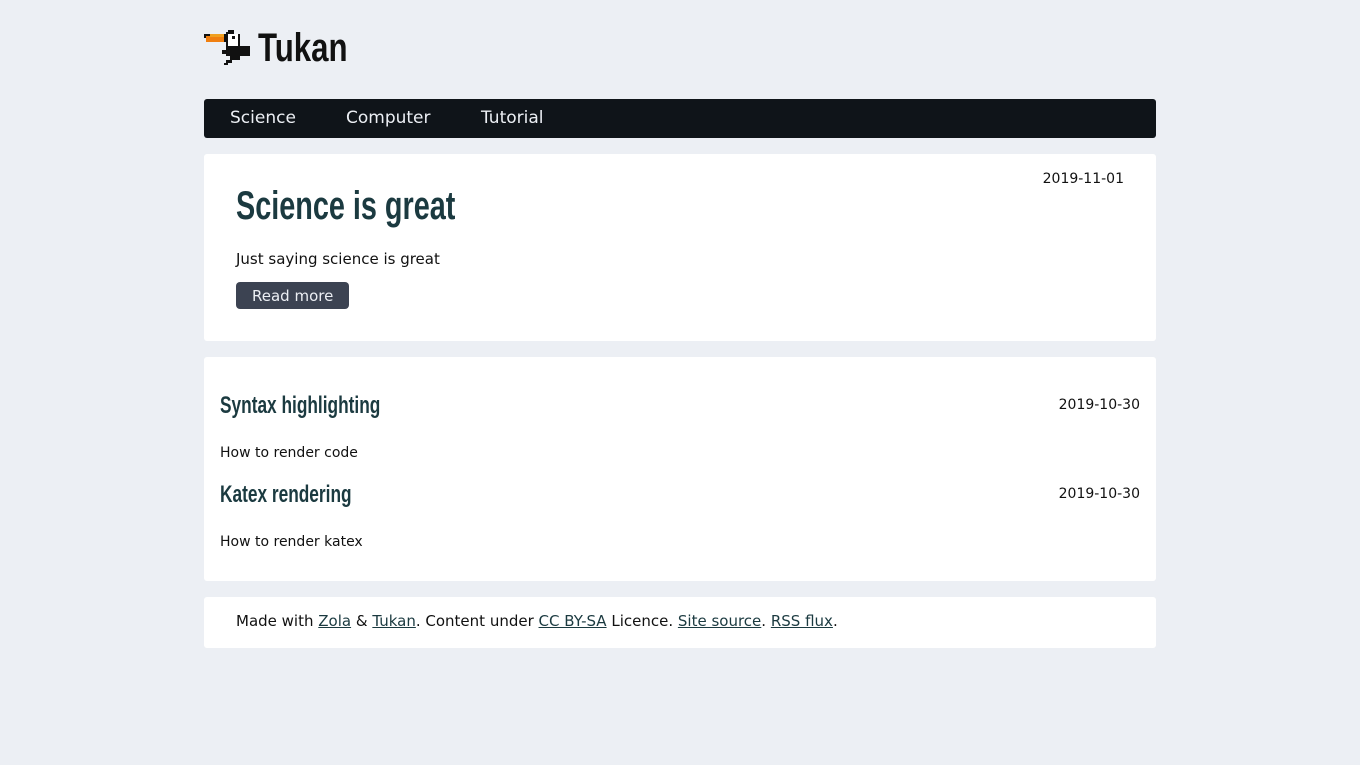  What do you see at coordinates (1083, 179) in the screenshot?
I see `featured-post-date: 2019-11-01` at bounding box center [1083, 179].